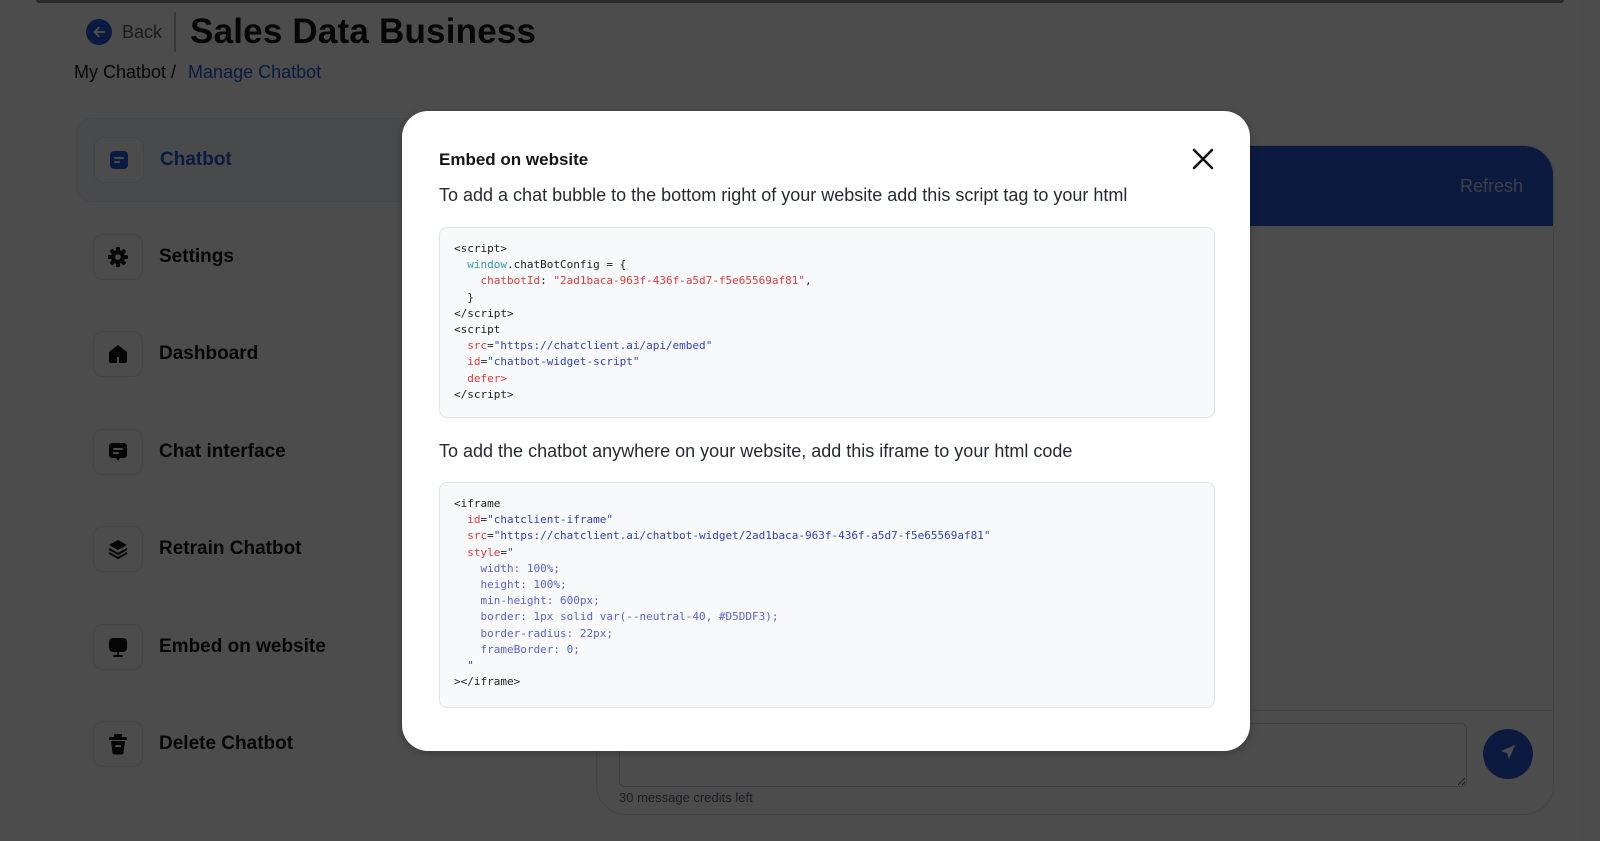 This screenshot has height=841, width=1600. Describe the element at coordinates (514, 159) in the screenshot. I see `modal-title: Embed on website` at that location.